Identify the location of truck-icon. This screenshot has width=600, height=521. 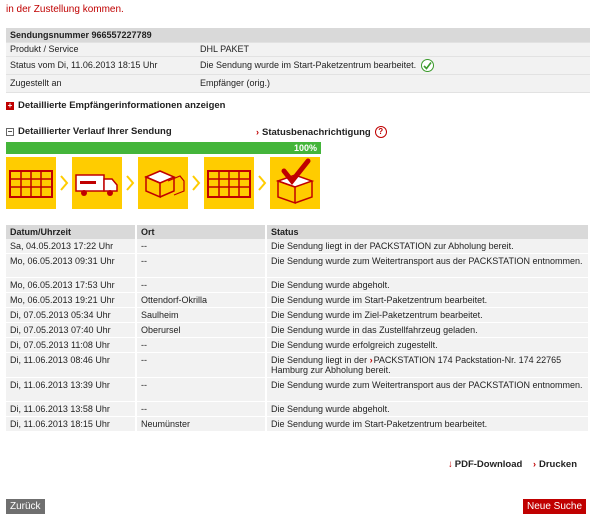
(97, 183).